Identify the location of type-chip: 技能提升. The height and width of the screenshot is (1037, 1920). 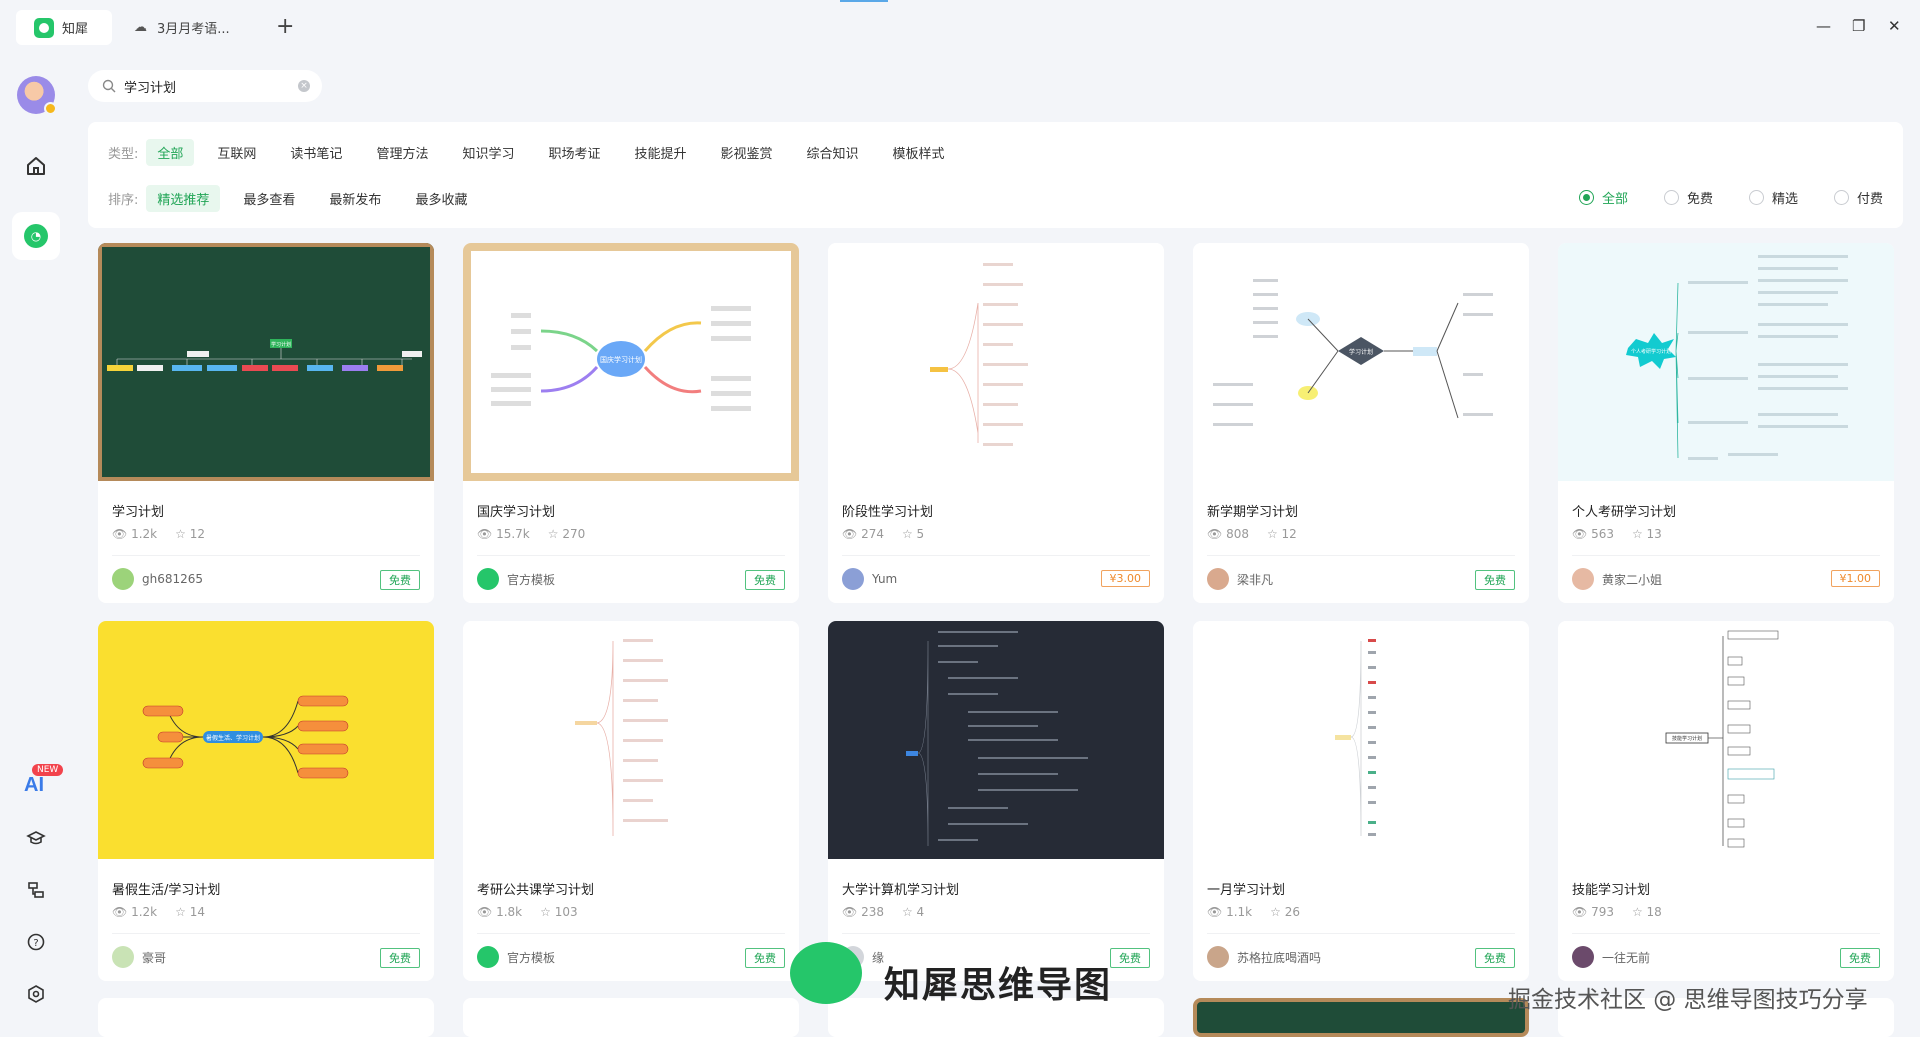
(660, 152).